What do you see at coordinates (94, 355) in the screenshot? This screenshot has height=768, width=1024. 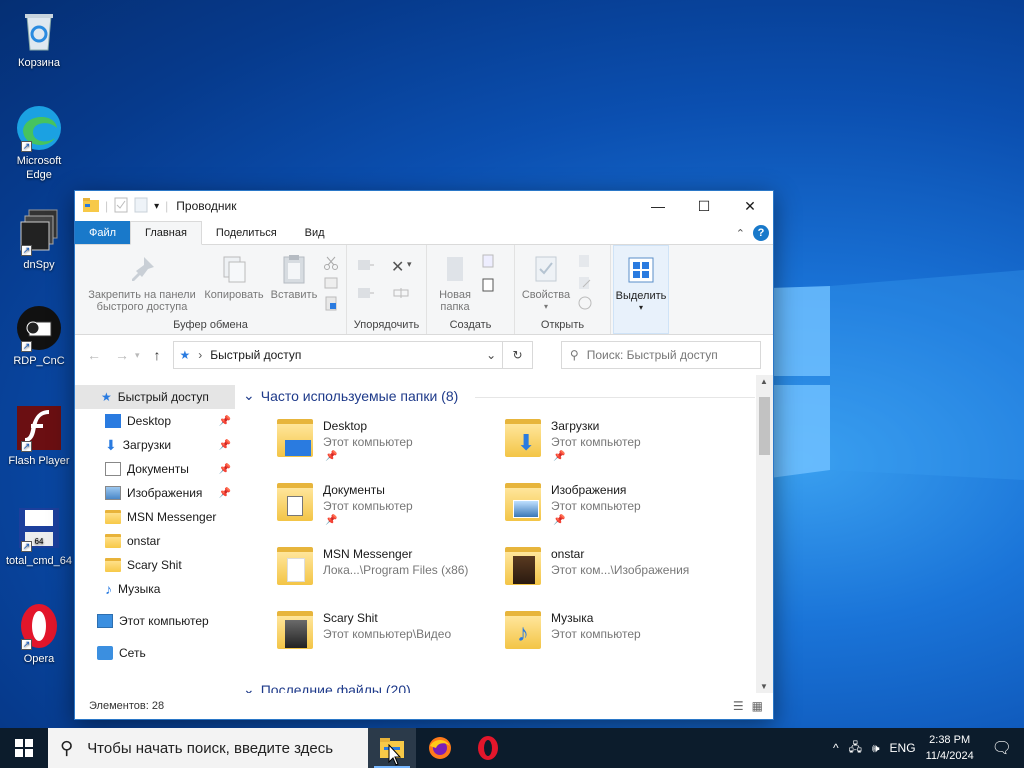 I see `back-arrow-icon: ←` at bounding box center [94, 355].